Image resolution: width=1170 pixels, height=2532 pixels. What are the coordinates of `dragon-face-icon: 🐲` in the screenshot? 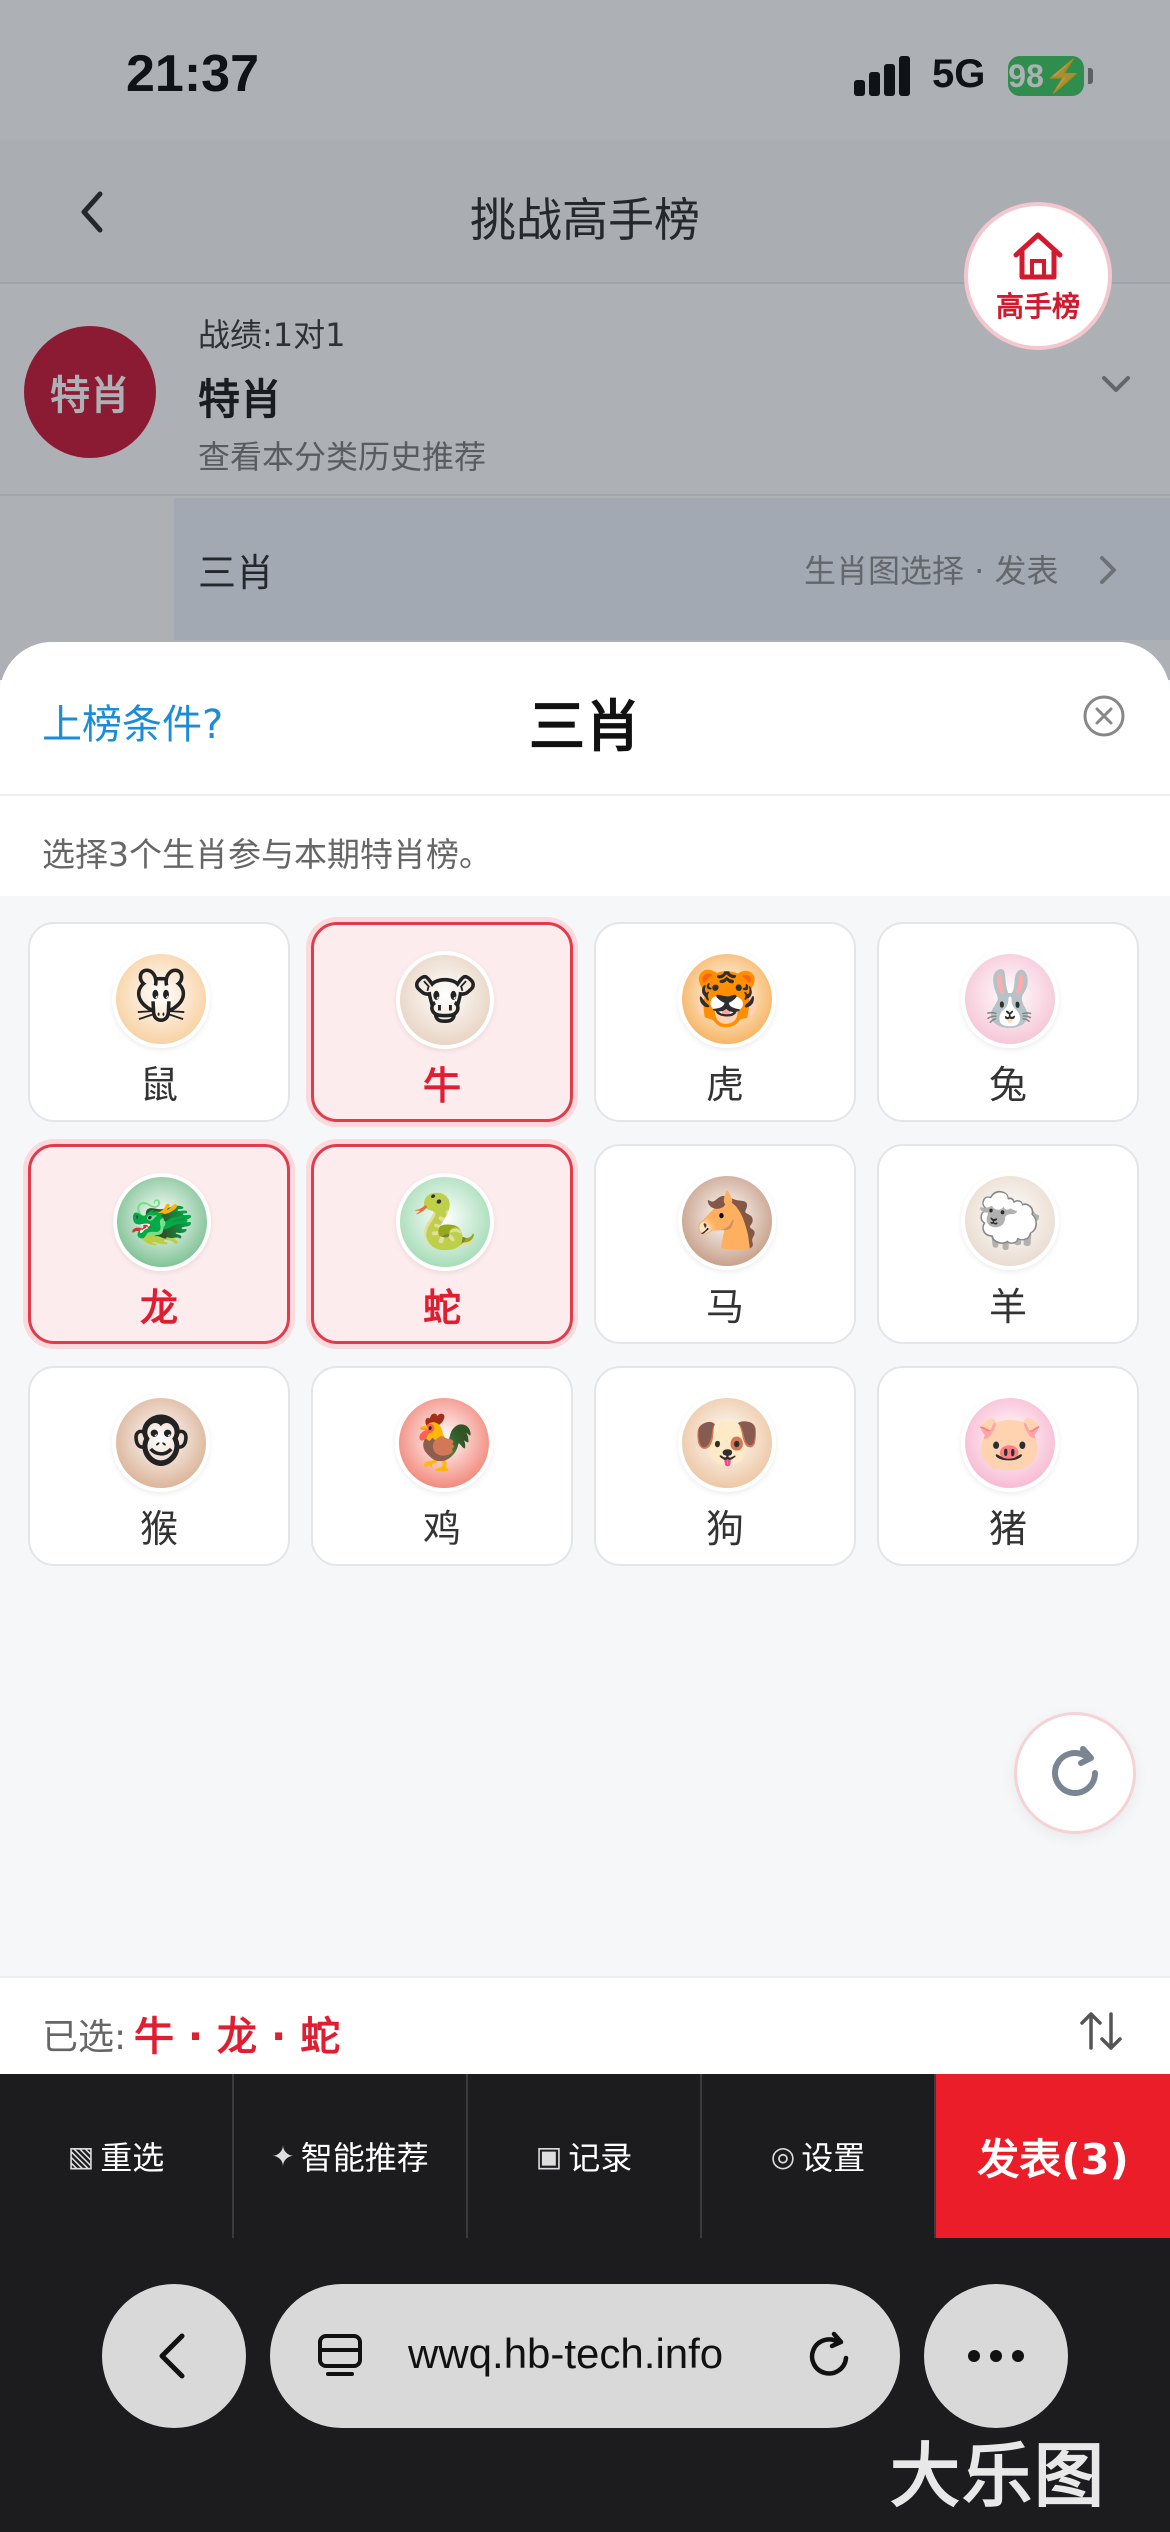 It's located at (162, 1222).